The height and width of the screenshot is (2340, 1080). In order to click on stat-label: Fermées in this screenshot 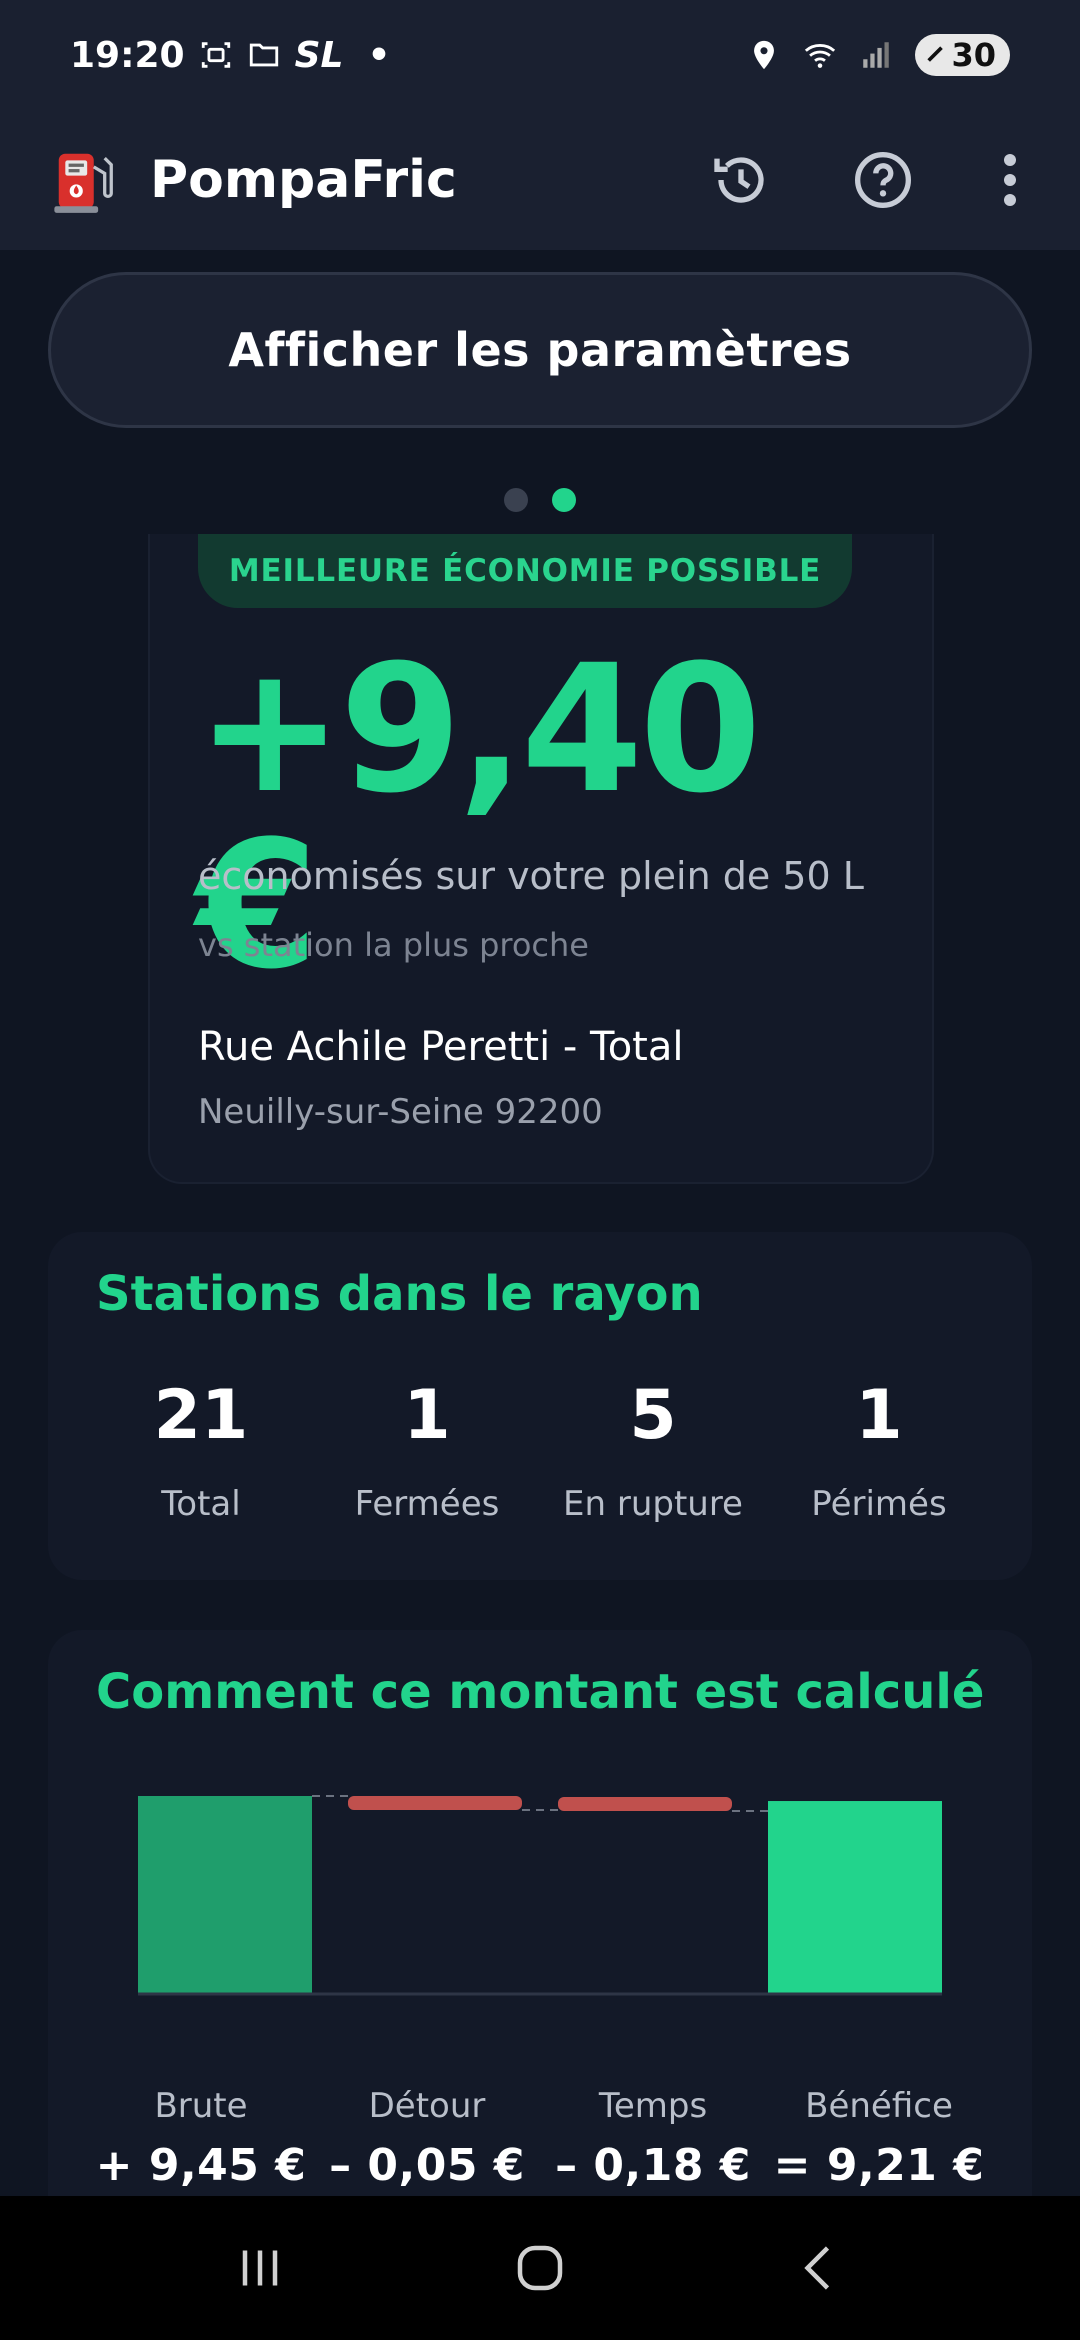, I will do `click(427, 1504)`.